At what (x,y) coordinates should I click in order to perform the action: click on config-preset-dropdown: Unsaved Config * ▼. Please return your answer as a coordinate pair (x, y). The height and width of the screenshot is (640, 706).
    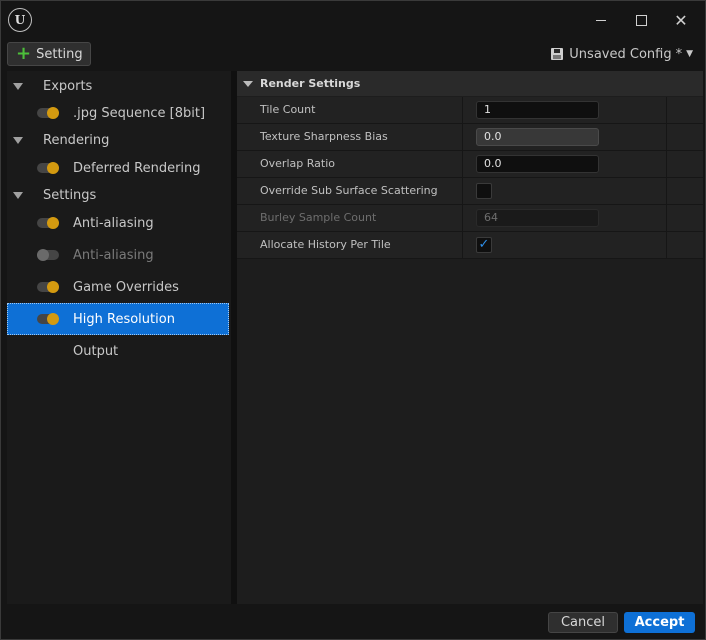
    Looking at the image, I should click on (622, 54).